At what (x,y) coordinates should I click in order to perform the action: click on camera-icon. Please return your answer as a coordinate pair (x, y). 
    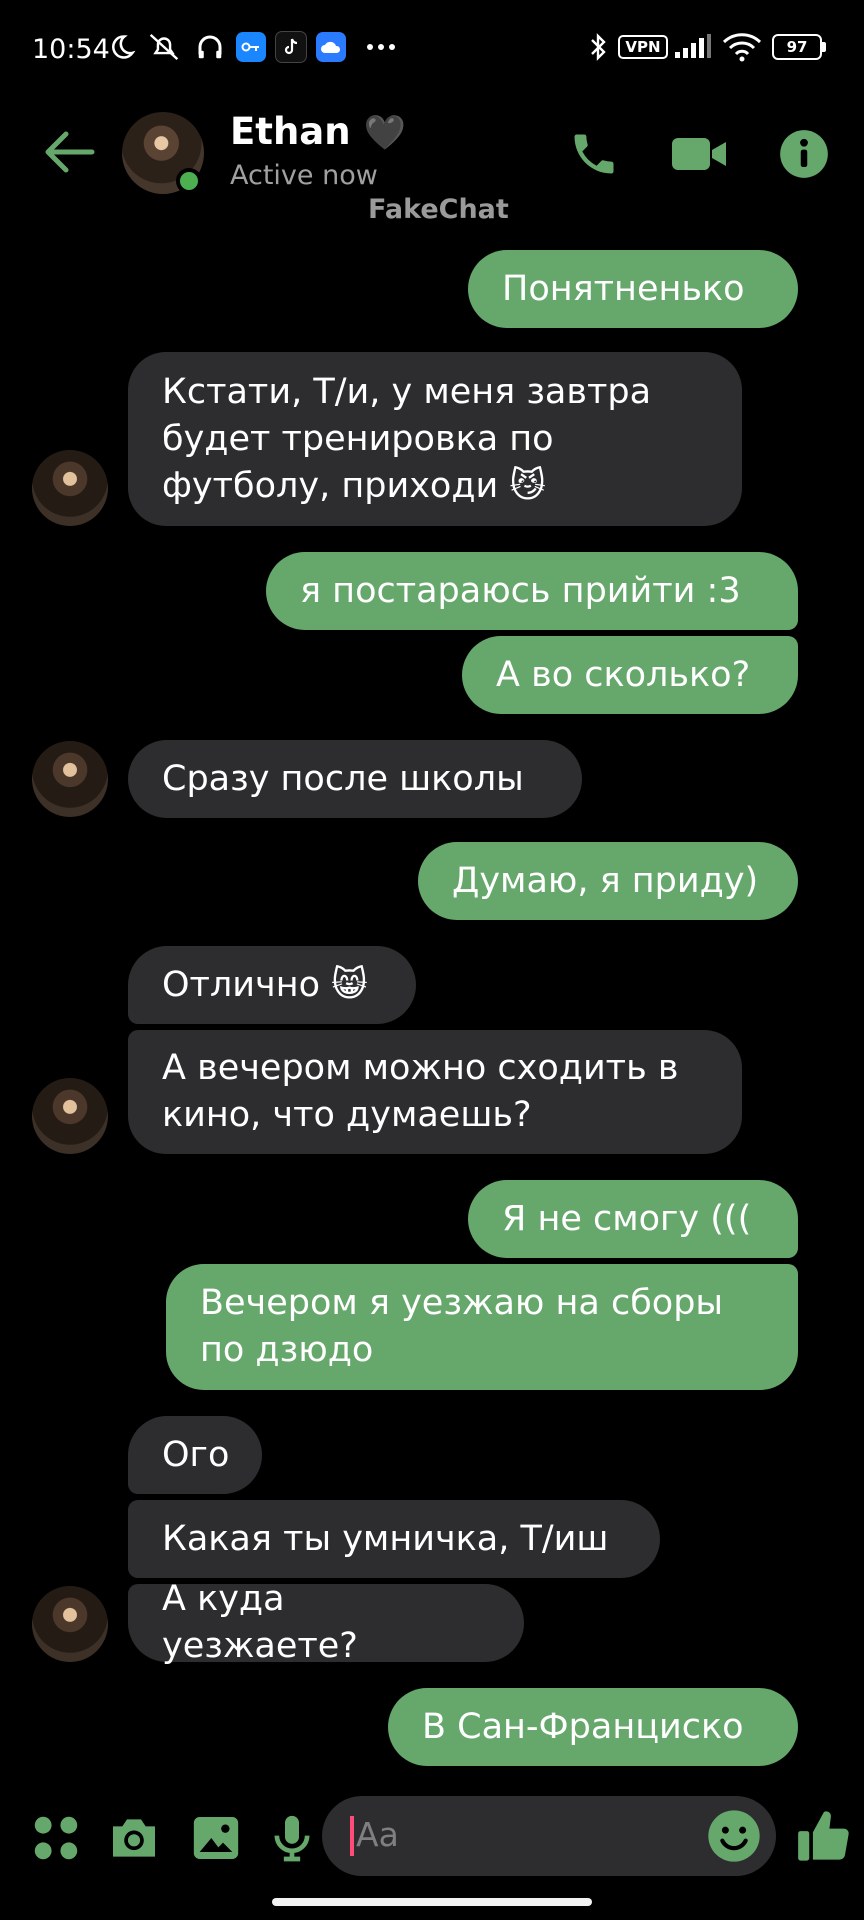
    Looking at the image, I should click on (134, 1838).